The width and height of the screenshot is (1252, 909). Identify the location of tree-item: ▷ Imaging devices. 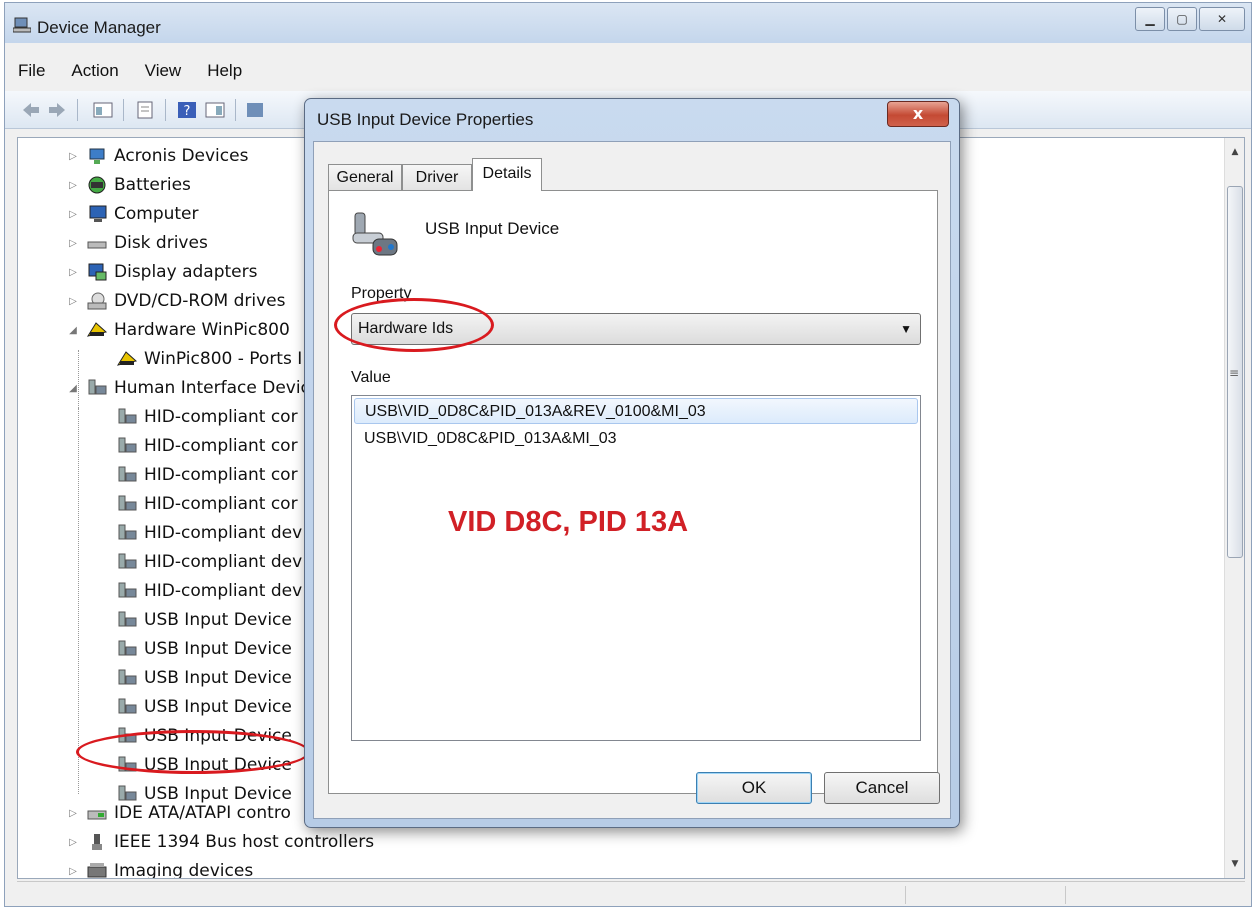
(159, 867).